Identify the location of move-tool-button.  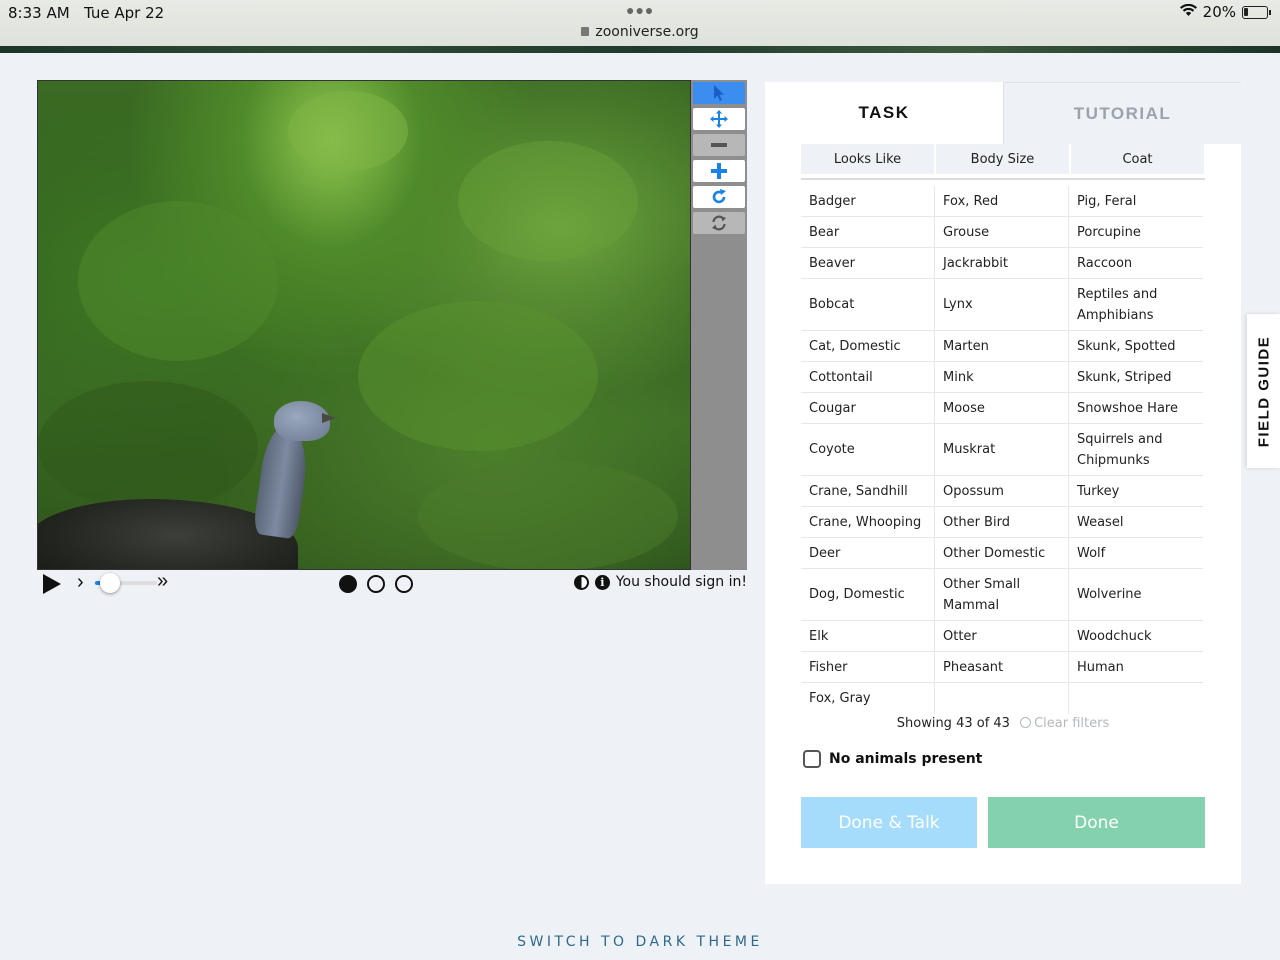
(719, 119).